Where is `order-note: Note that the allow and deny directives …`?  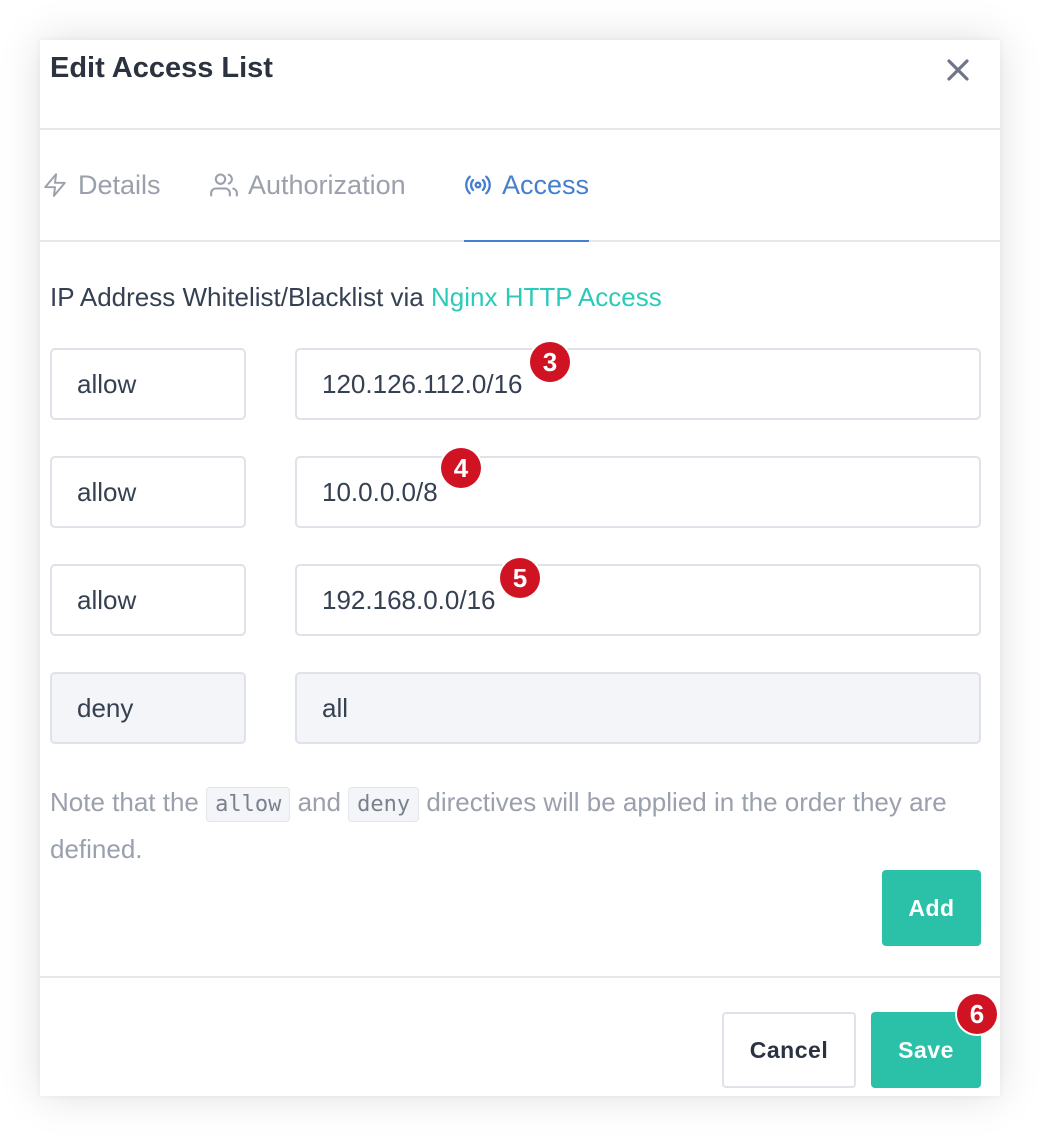 order-note: Note that the allow and deny directives … is located at coordinates (520, 826).